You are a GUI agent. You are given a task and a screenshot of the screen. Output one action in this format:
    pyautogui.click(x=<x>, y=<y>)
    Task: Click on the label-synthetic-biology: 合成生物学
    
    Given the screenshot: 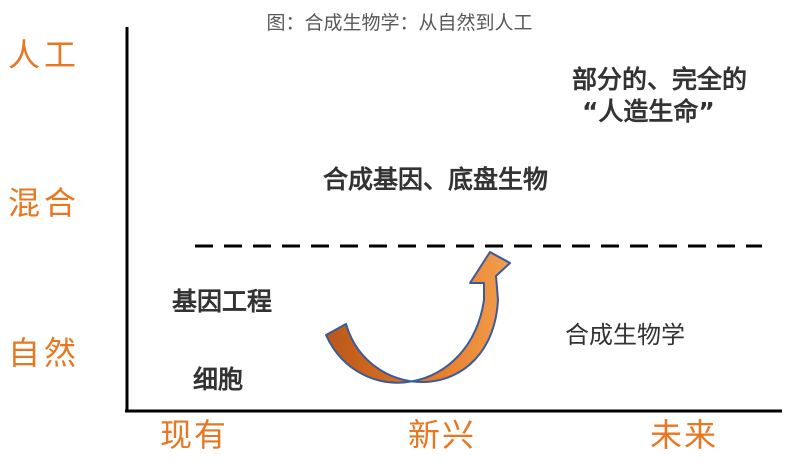 What is the action you would take?
    pyautogui.click(x=625, y=335)
    